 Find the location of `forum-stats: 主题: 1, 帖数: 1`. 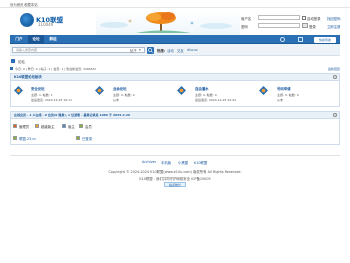

forum-stats: 主题: 1, 帖数: 1 is located at coordinates (42, 95).